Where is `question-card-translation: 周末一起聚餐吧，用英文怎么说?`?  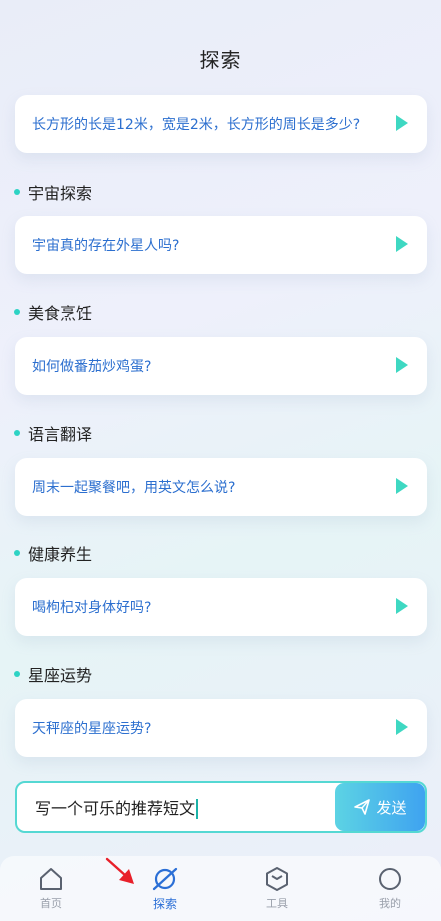 question-card-translation: 周末一起聚餐吧，用英文怎么说? is located at coordinates (221, 487).